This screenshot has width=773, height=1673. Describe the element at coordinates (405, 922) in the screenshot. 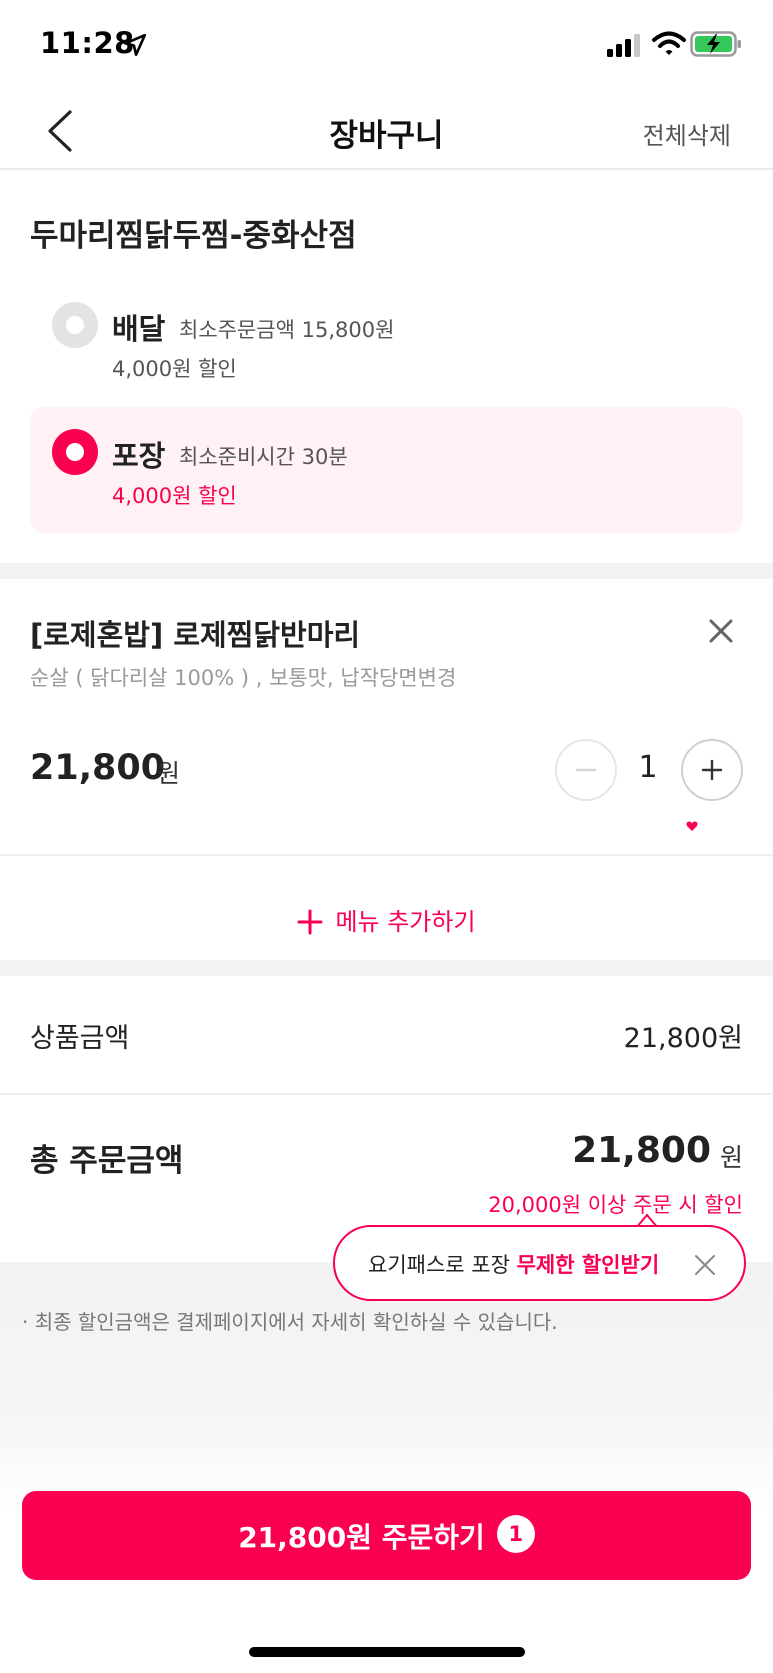

I see `add-menu-label: 메뉴 추가하기` at that location.